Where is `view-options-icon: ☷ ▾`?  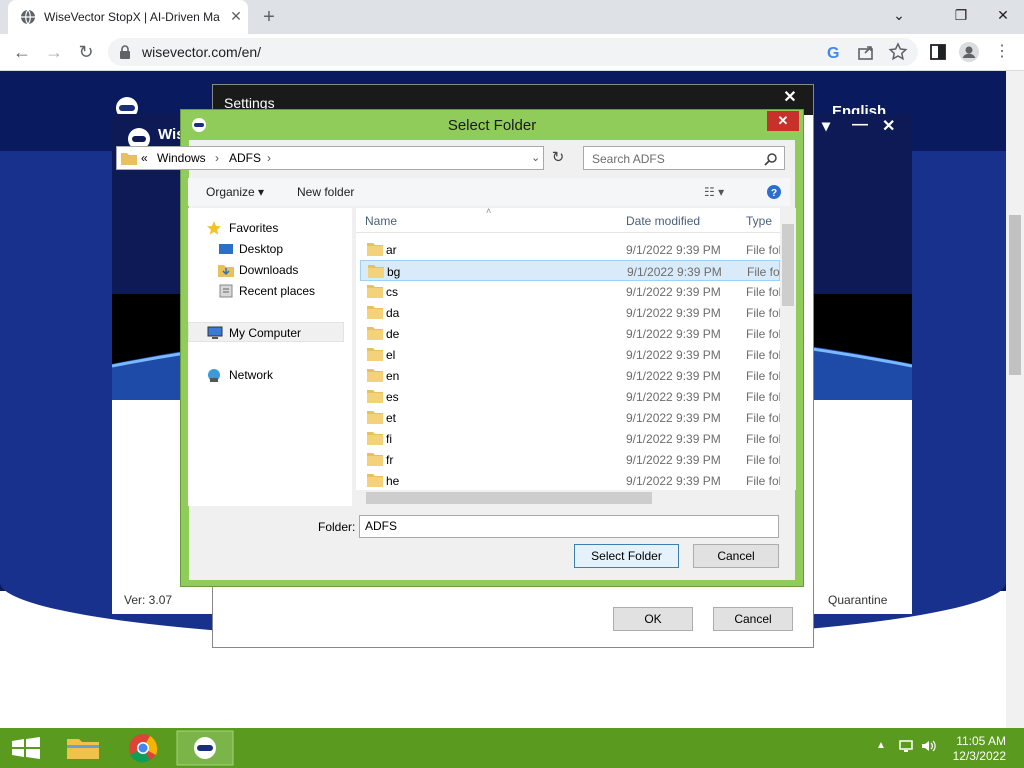 view-options-icon: ☷ ▾ is located at coordinates (714, 192).